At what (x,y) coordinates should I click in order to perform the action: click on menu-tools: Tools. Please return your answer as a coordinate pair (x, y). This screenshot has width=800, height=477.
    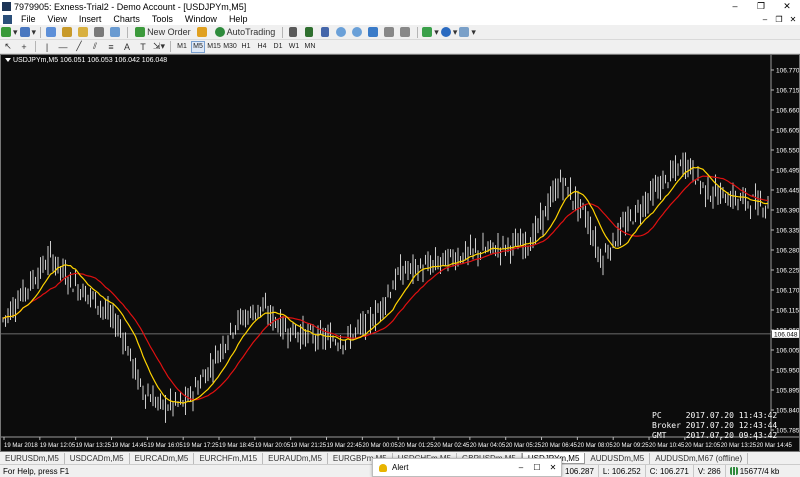
    Looking at the image, I should click on (162, 19).